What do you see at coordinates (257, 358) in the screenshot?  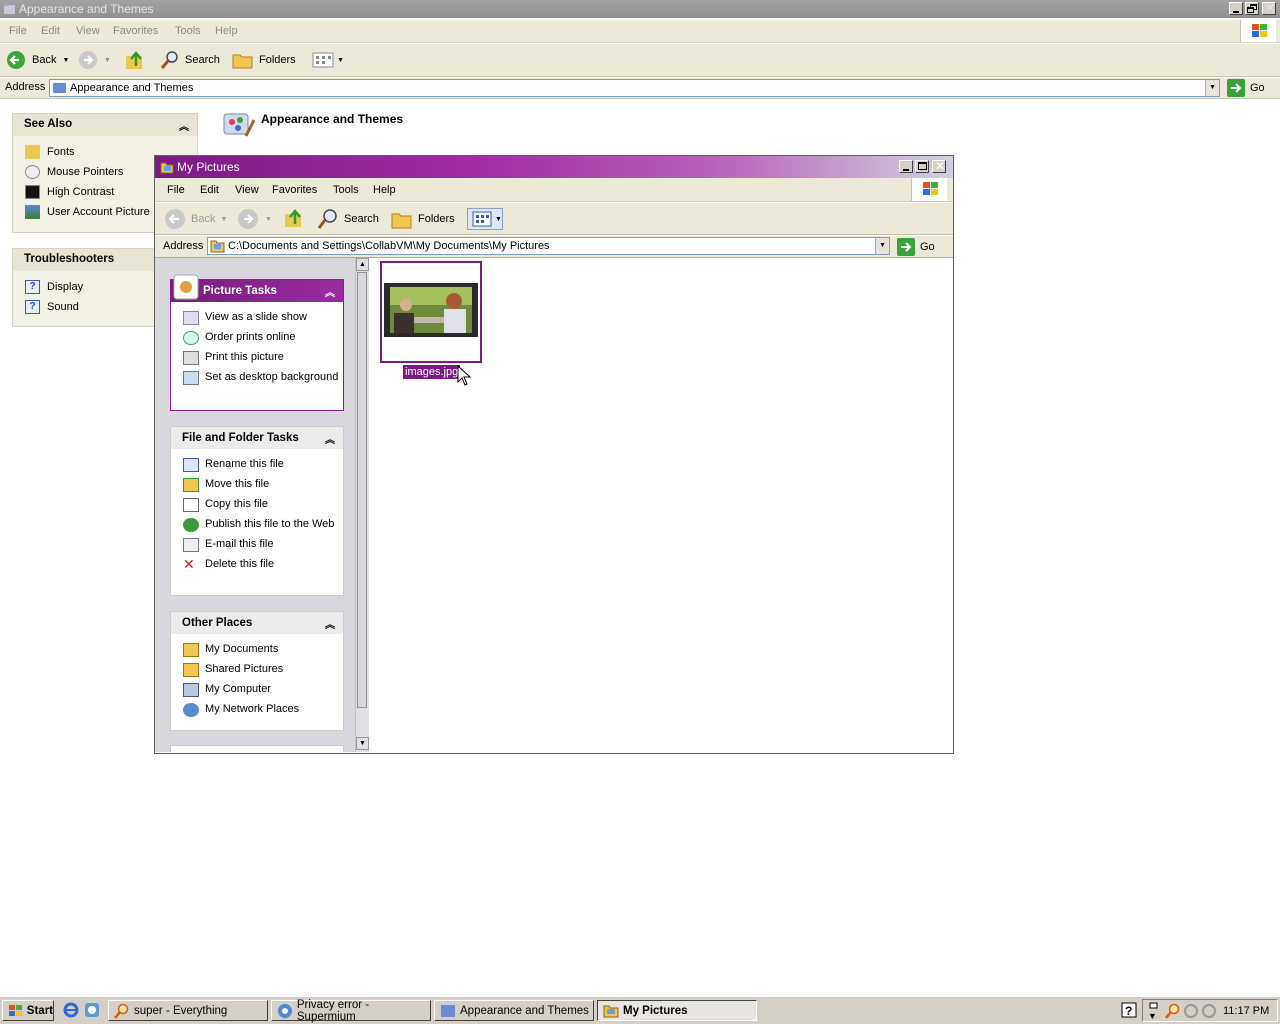 I see `task-print-picture: Print this picture` at bounding box center [257, 358].